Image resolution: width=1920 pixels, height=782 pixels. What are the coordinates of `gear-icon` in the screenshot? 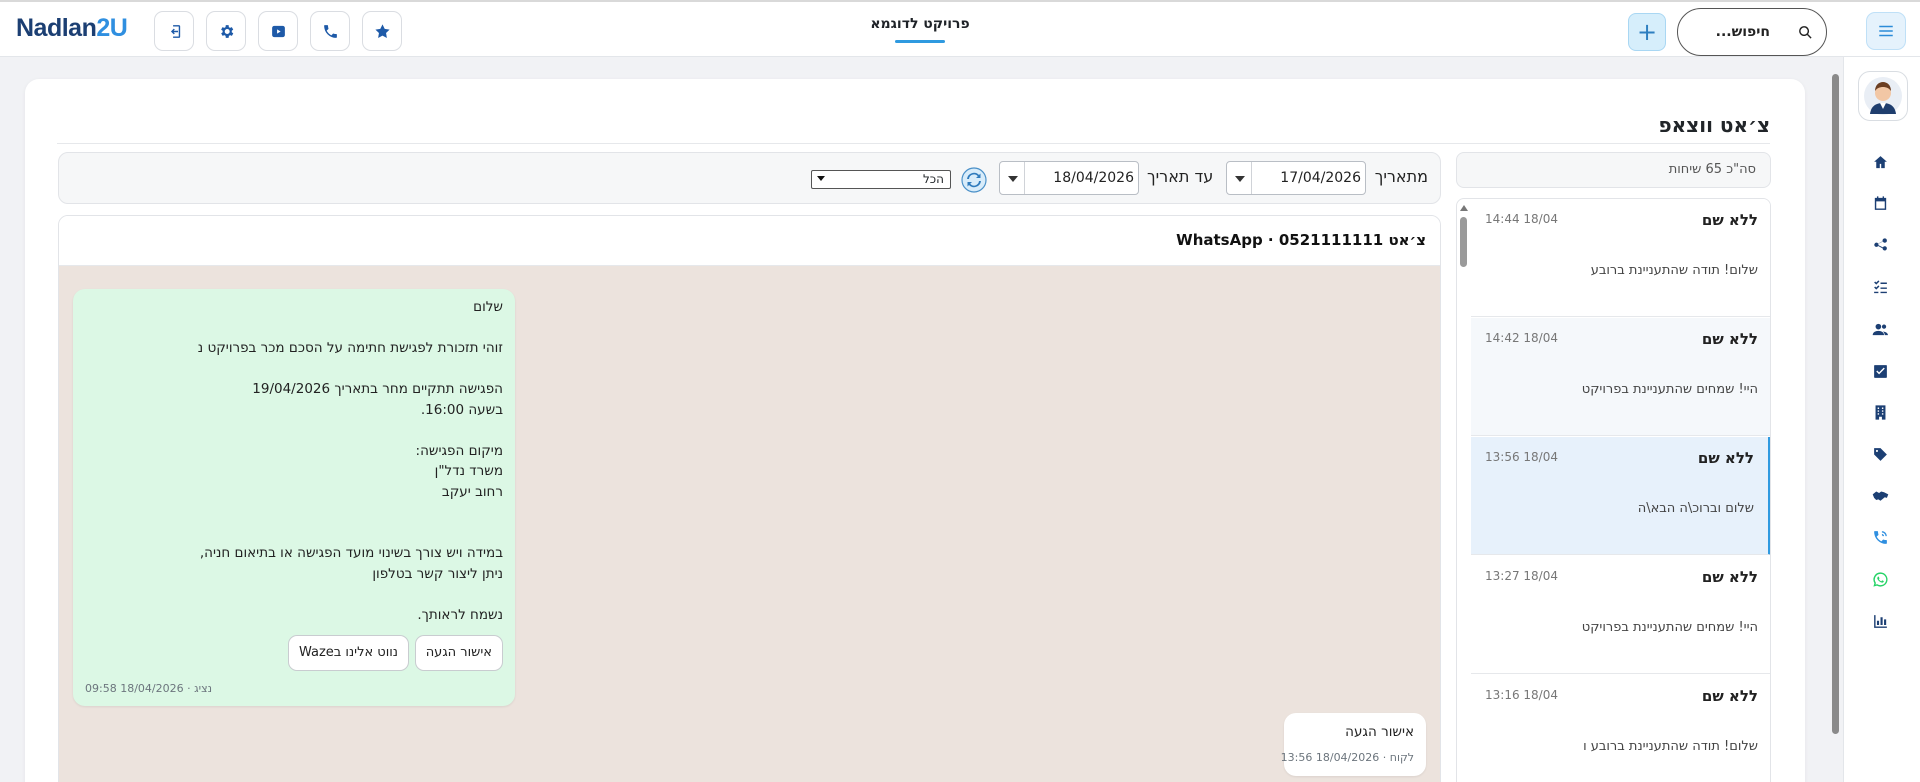 It's located at (226, 31).